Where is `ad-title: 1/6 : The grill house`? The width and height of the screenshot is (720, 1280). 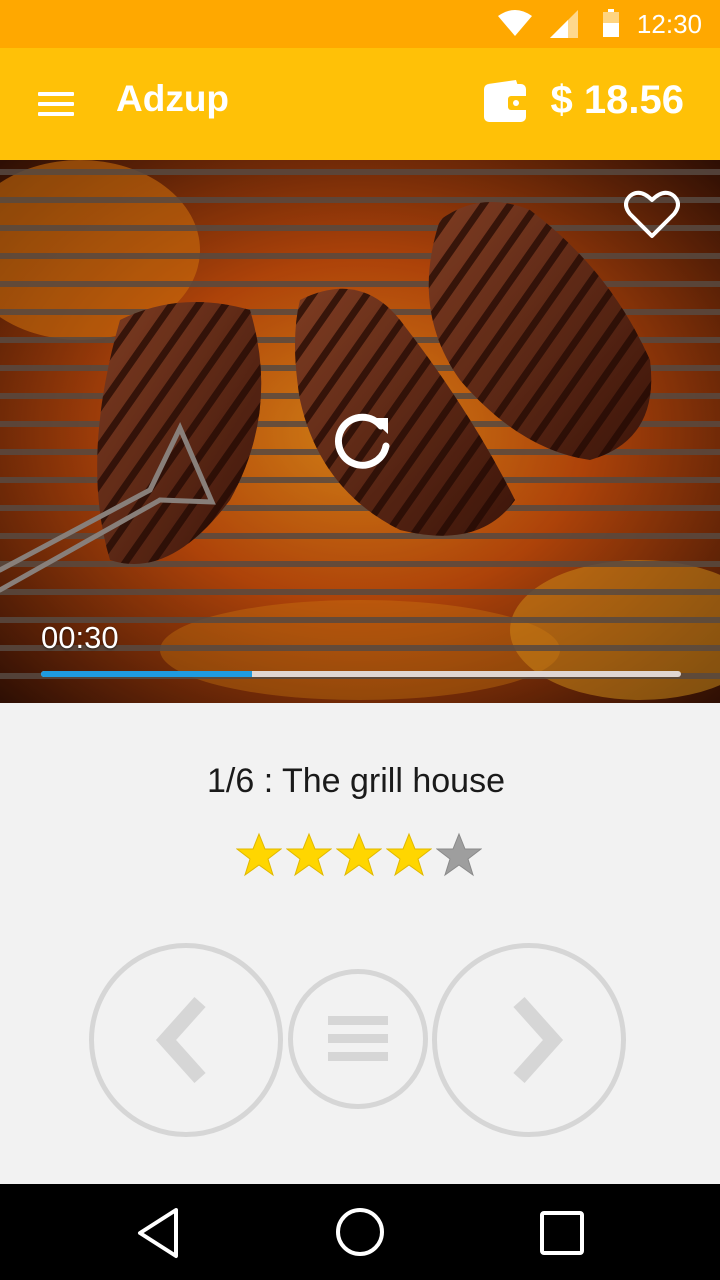
ad-title: 1/6 : The grill house is located at coordinates (356, 781).